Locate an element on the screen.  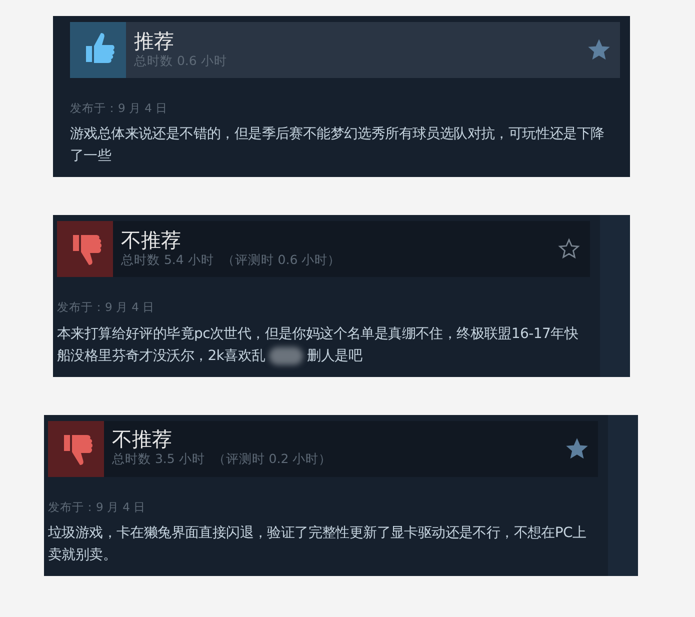
review-text: 本来打算给好评的毕竟pc次世代，但是你妈这个名单是真绷不住，终极联盟16-17年快船没格里芬奇才没沃尔，2k喜欢乱 删人是吧 is located at coordinates (318, 345).